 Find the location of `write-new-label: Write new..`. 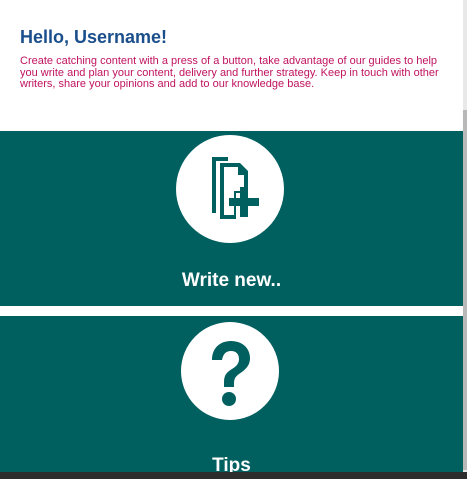

write-new-label: Write new.. is located at coordinates (231, 280).